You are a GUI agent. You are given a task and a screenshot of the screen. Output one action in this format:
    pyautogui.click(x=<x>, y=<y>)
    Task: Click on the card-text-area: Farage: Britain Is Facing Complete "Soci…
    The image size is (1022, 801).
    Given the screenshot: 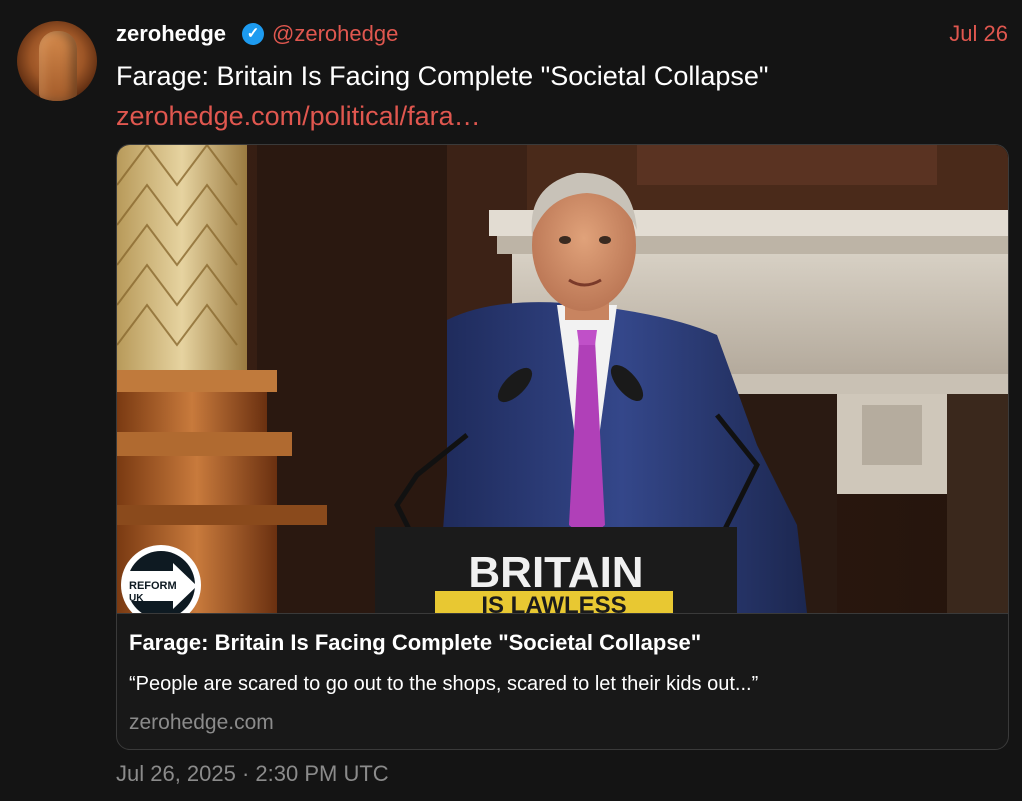 What is the action you would take?
    pyautogui.click(x=562, y=681)
    